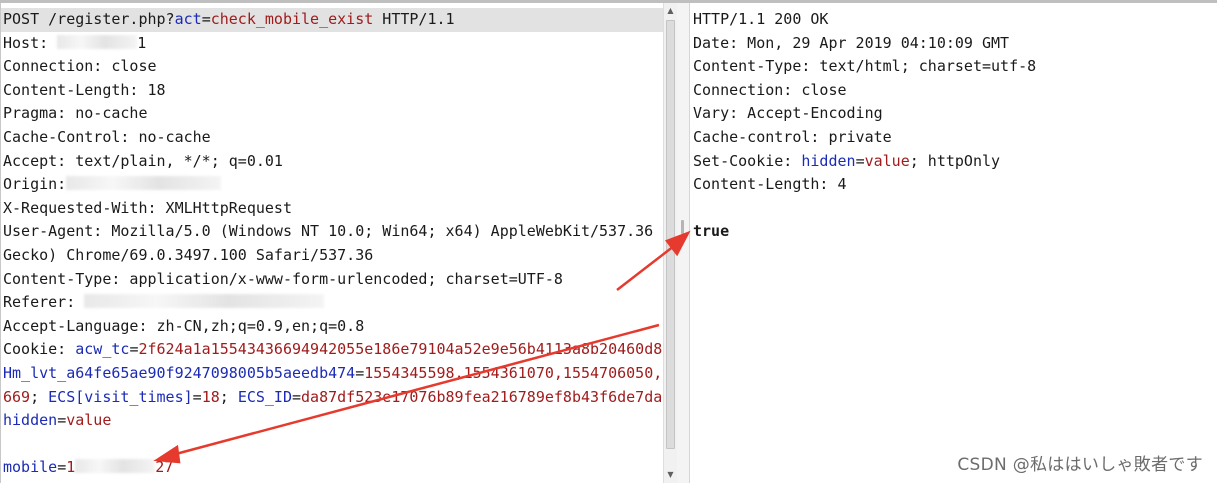  What do you see at coordinates (414, 19) in the screenshot?
I see `line-text: HTTP/1.1` at bounding box center [414, 19].